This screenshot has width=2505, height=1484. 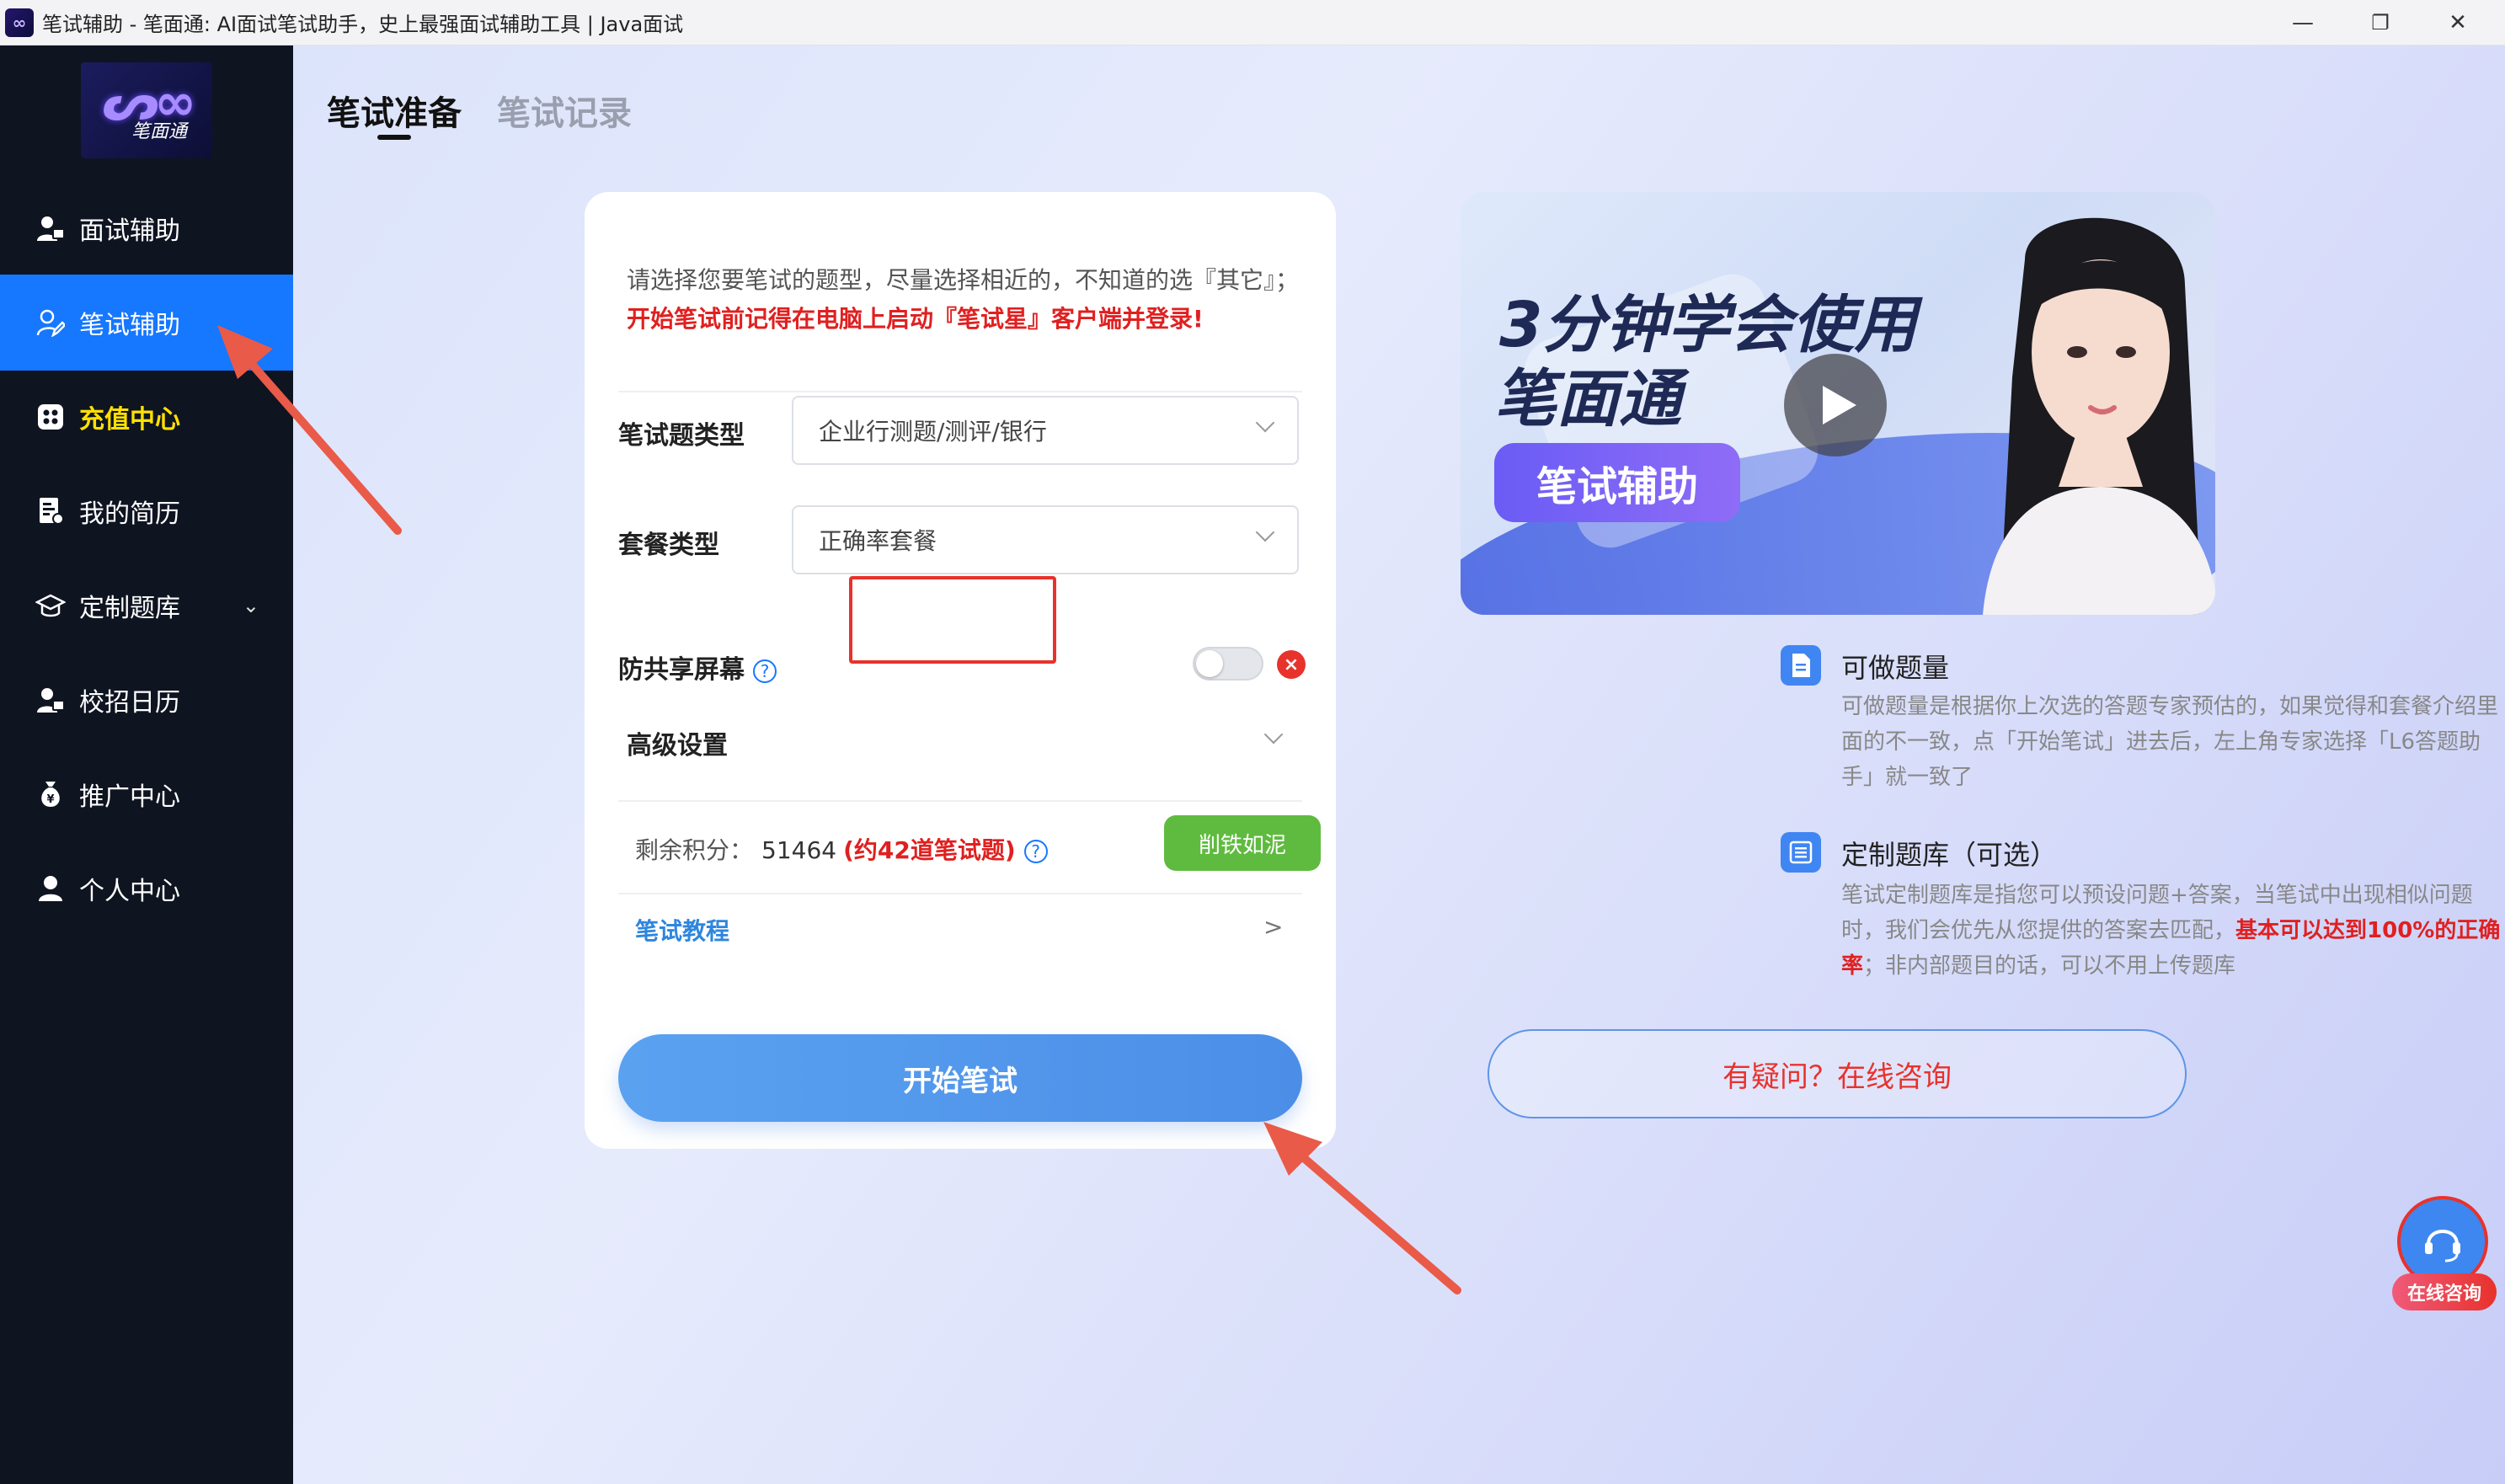 I want to click on banner-portrait-image, so click(x=2099, y=416).